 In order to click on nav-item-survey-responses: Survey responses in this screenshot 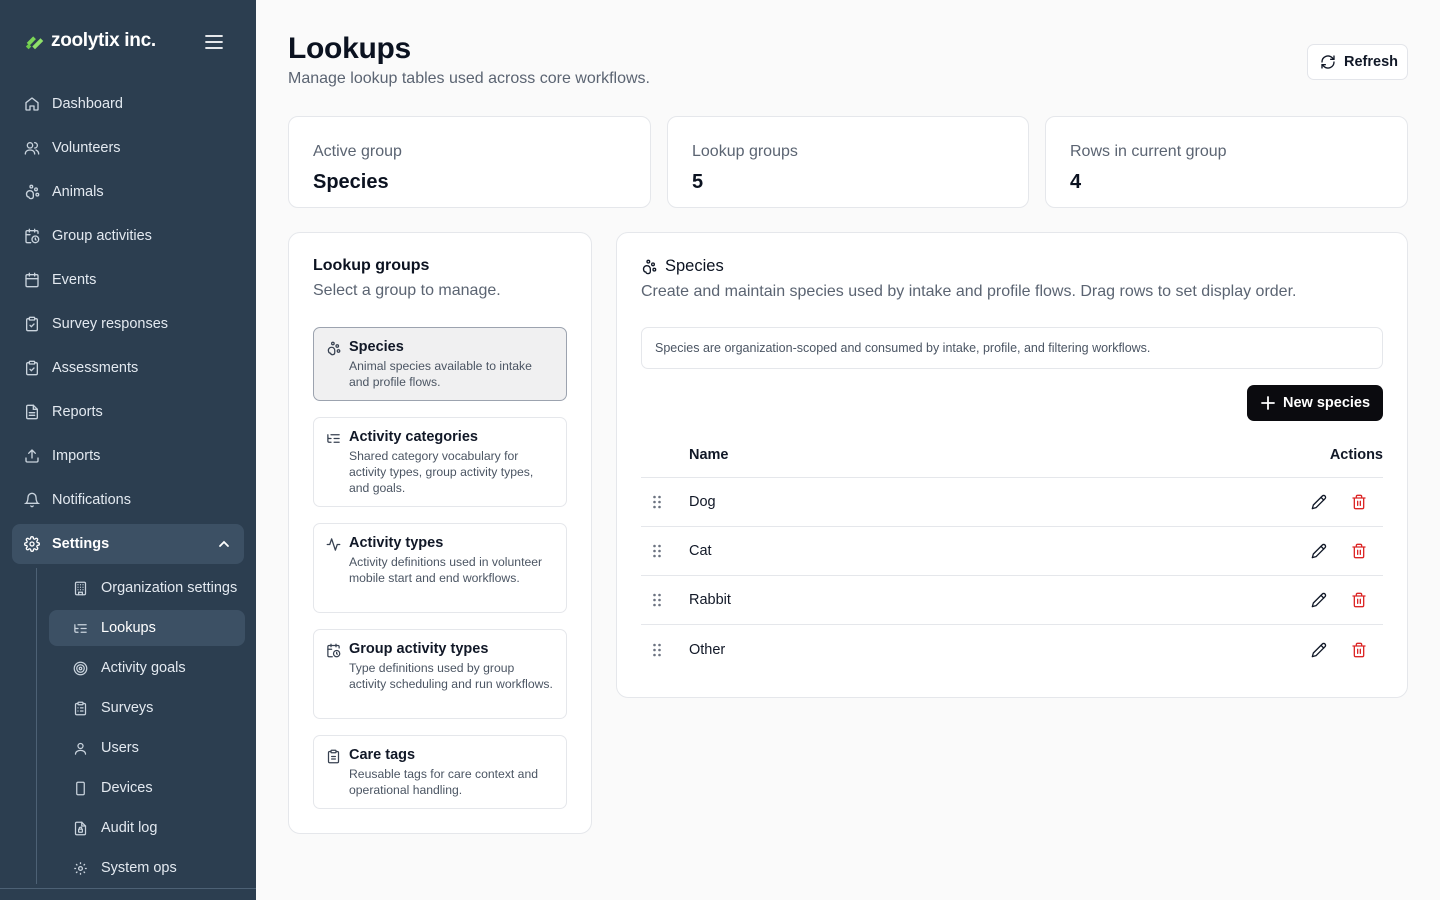, I will do `click(128, 324)`.